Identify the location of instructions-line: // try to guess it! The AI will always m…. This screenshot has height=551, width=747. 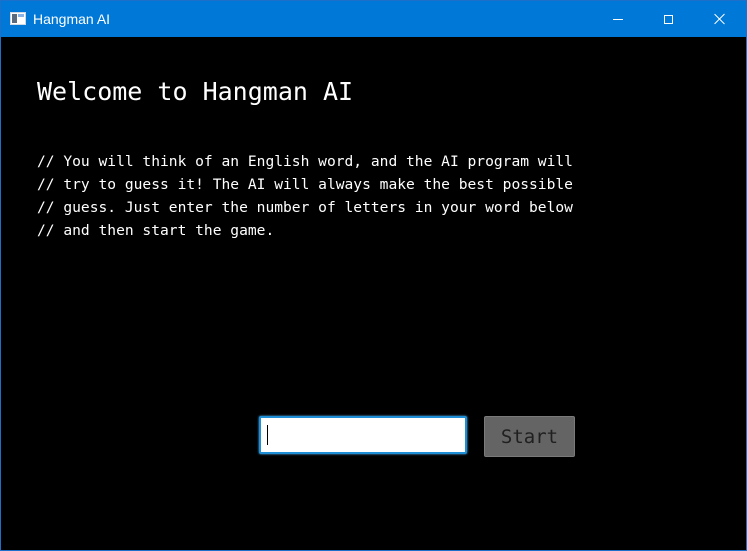
(305, 184).